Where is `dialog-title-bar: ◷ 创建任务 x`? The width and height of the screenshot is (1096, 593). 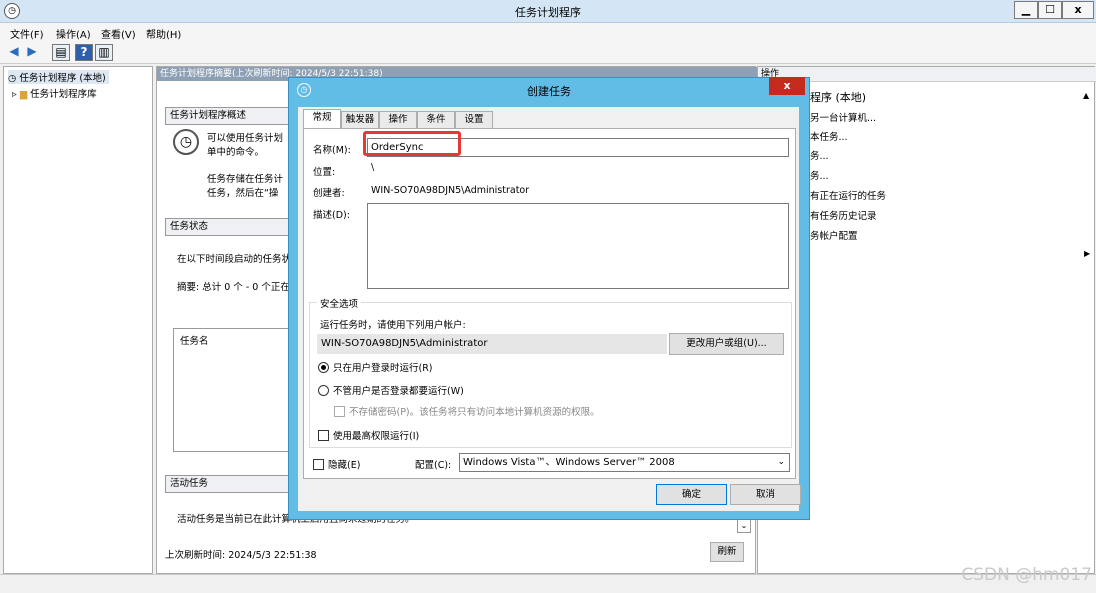 dialog-title-bar: ◷ 创建任务 x is located at coordinates (549, 88).